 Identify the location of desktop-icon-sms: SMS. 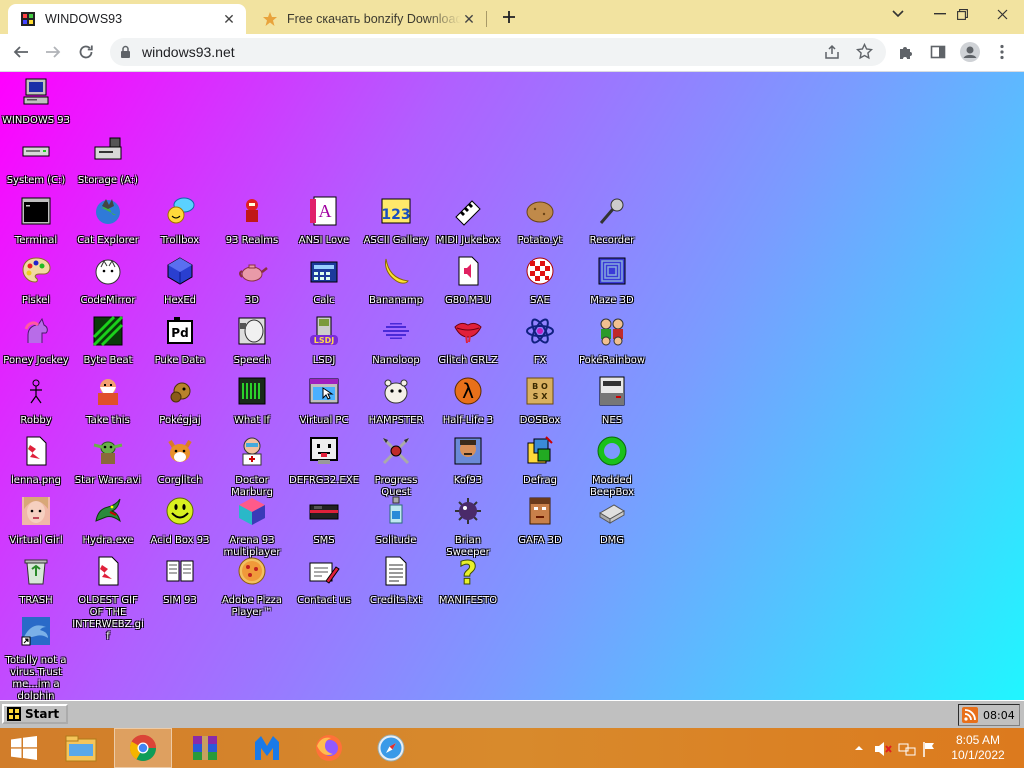
(324, 521).